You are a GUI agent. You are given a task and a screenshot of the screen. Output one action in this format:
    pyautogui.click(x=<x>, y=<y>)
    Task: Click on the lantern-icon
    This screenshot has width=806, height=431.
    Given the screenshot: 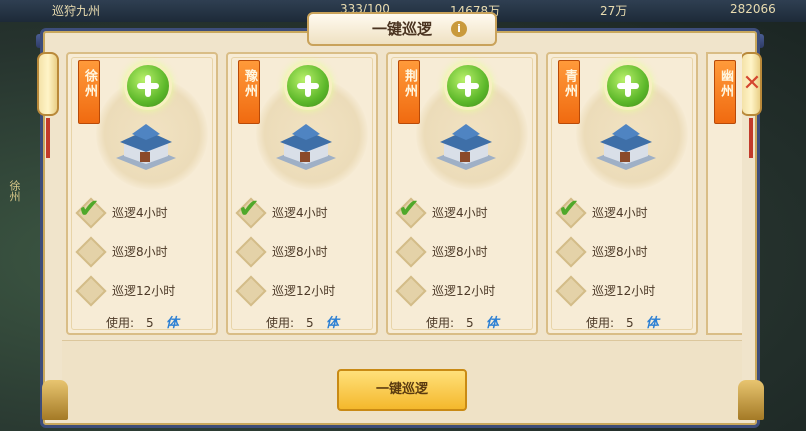 What is the action you would take?
    pyautogui.click(x=48, y=84)
    